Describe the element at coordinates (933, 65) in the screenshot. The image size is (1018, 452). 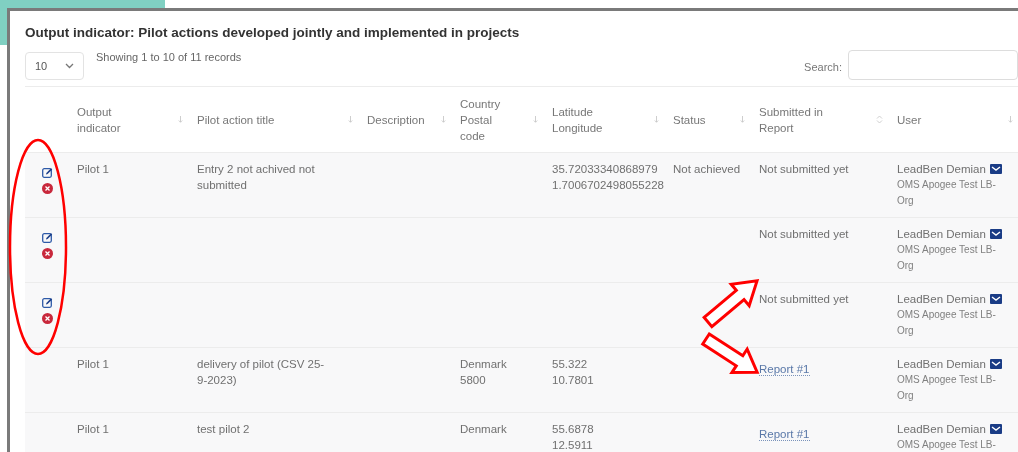
I see `search-field` at that location.